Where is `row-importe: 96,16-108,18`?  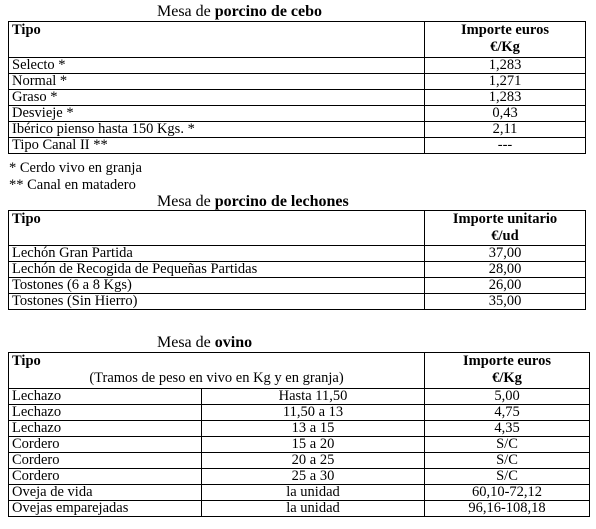
row-importe: 96,16-108,18 is located at coordinates (507, 508).